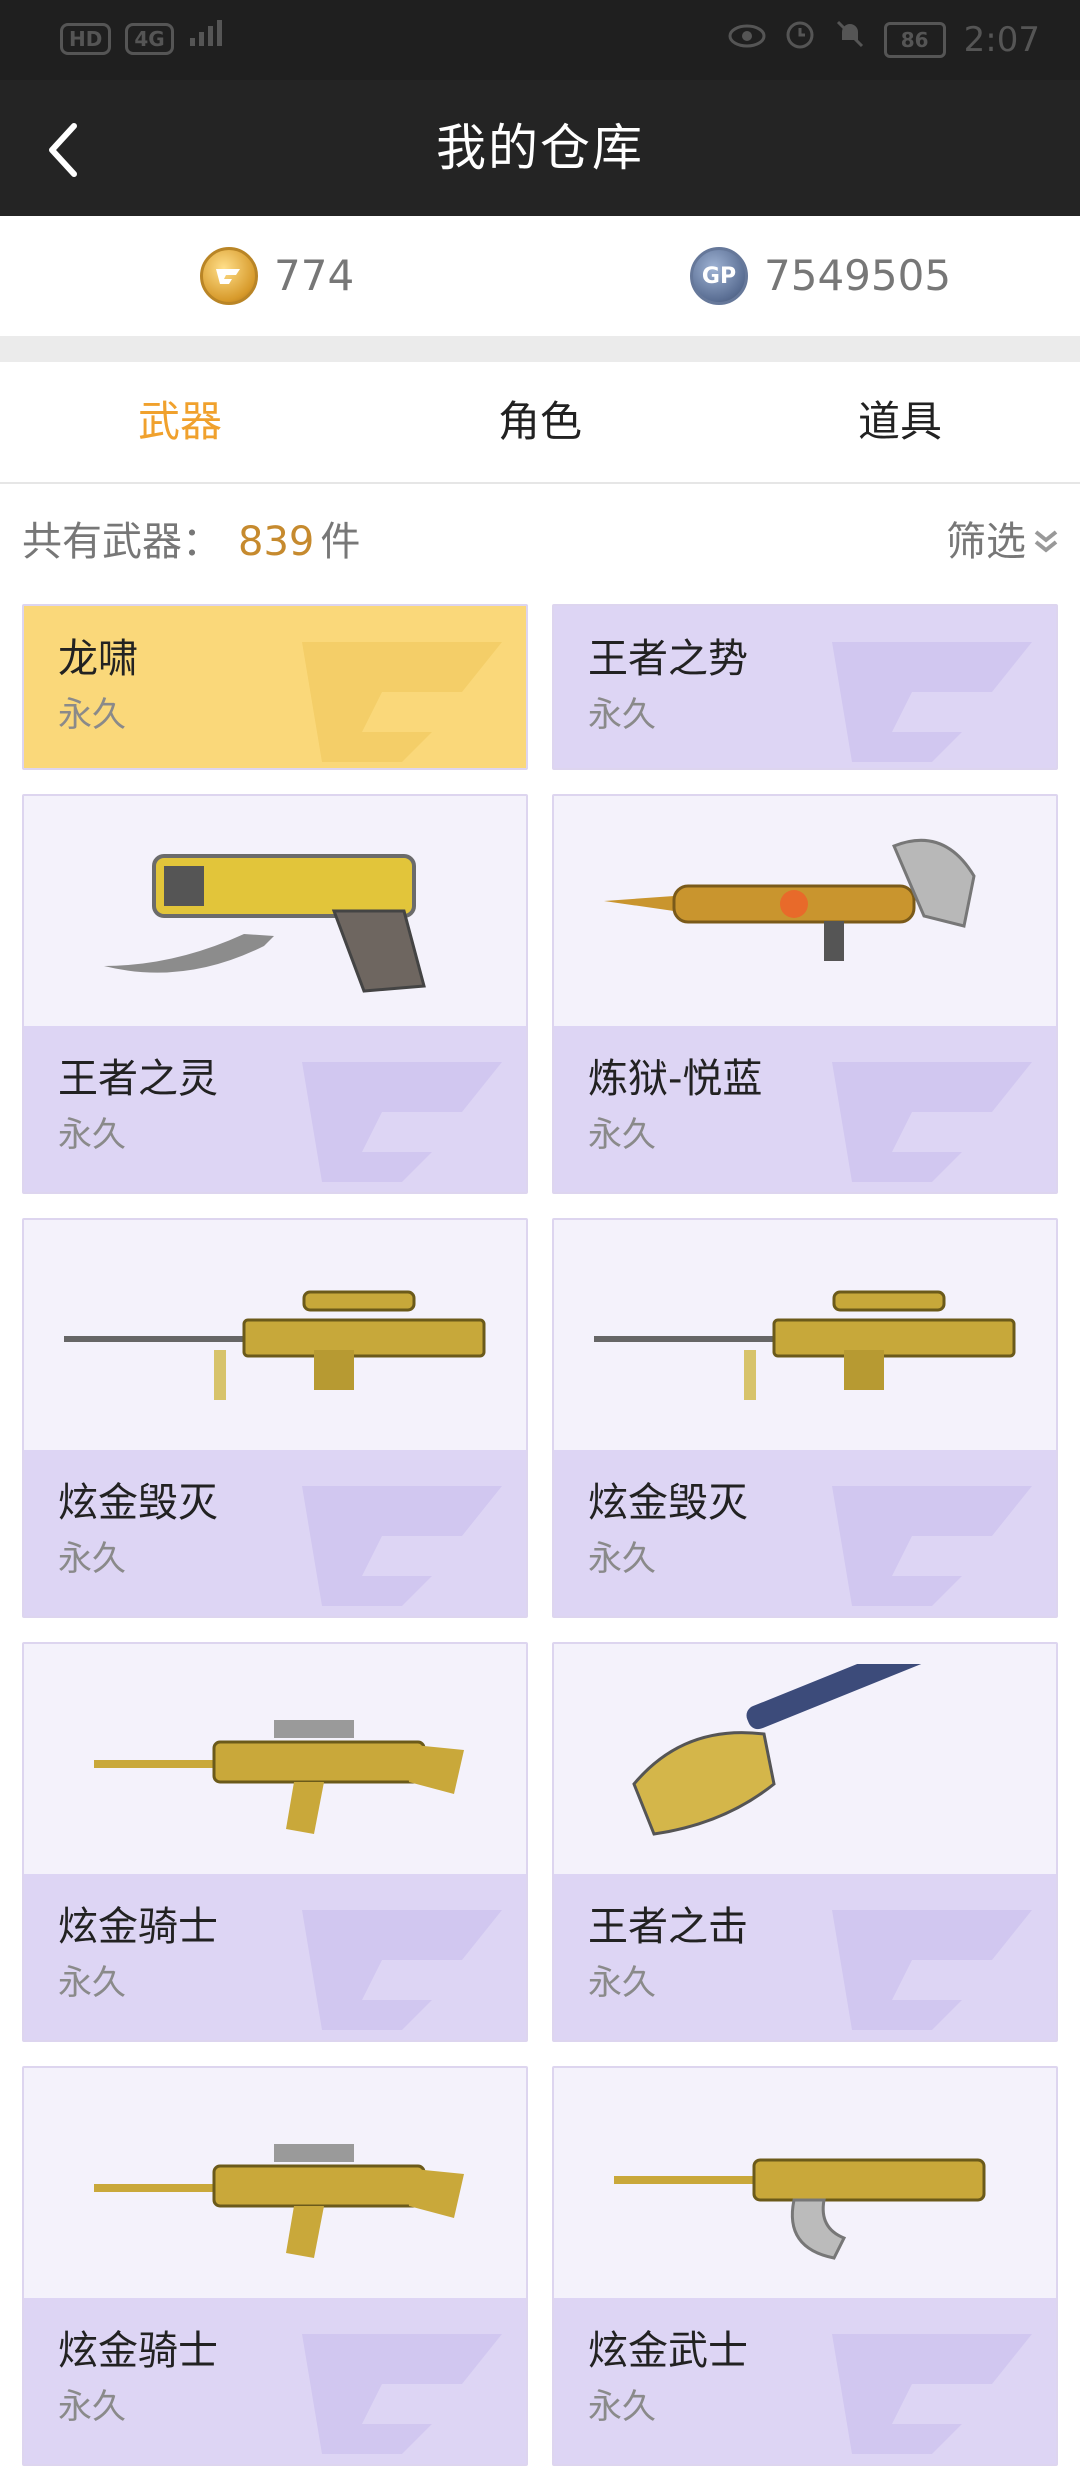  I want to click on cf-coin-icon, so click(229, 276).